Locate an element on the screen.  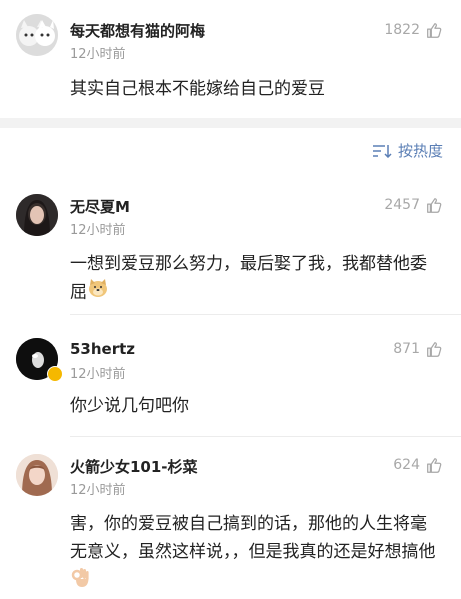
comment-text: 你少说几句吧你 is located at coordinates (129, 406).